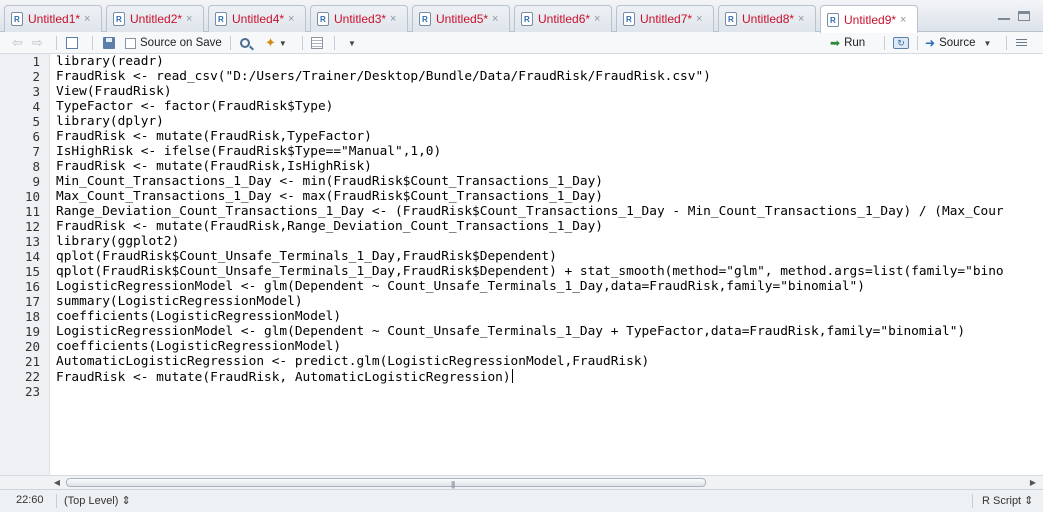  I want to click on more-options-button: ▼, so click(350, 43).